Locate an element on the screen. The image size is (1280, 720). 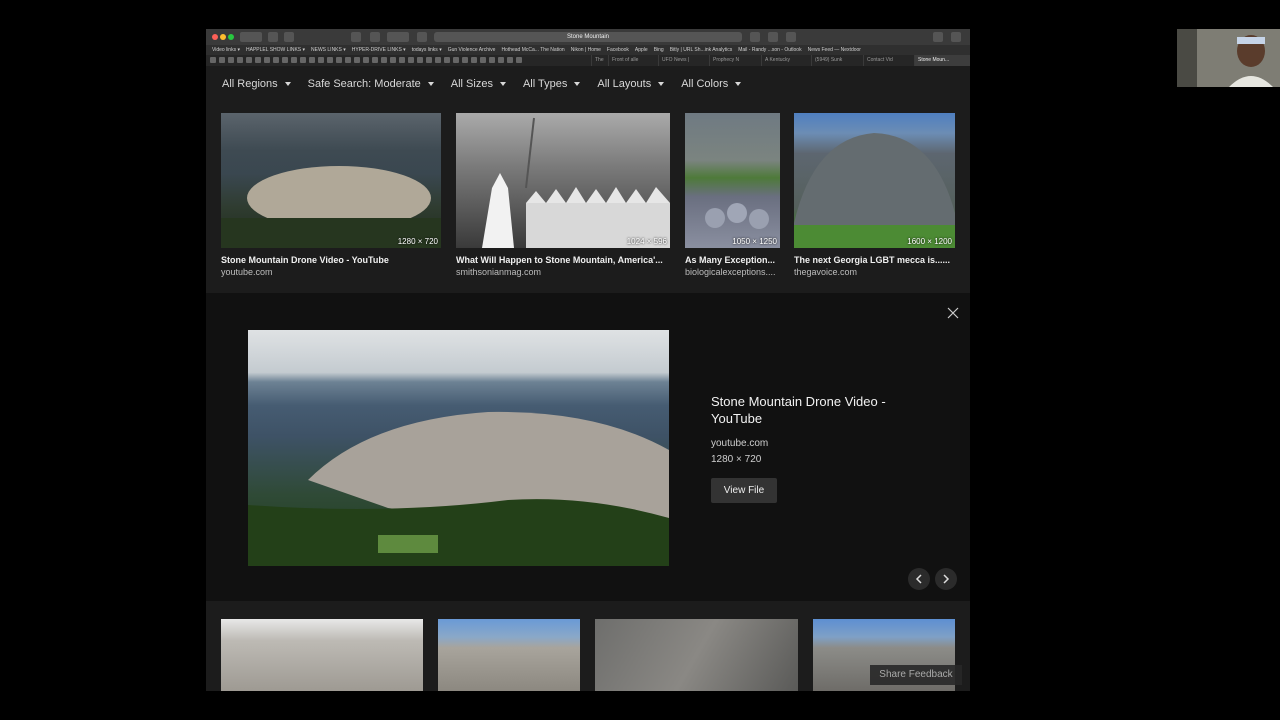
zoom-window-icon is located at coordinates (231, 37).